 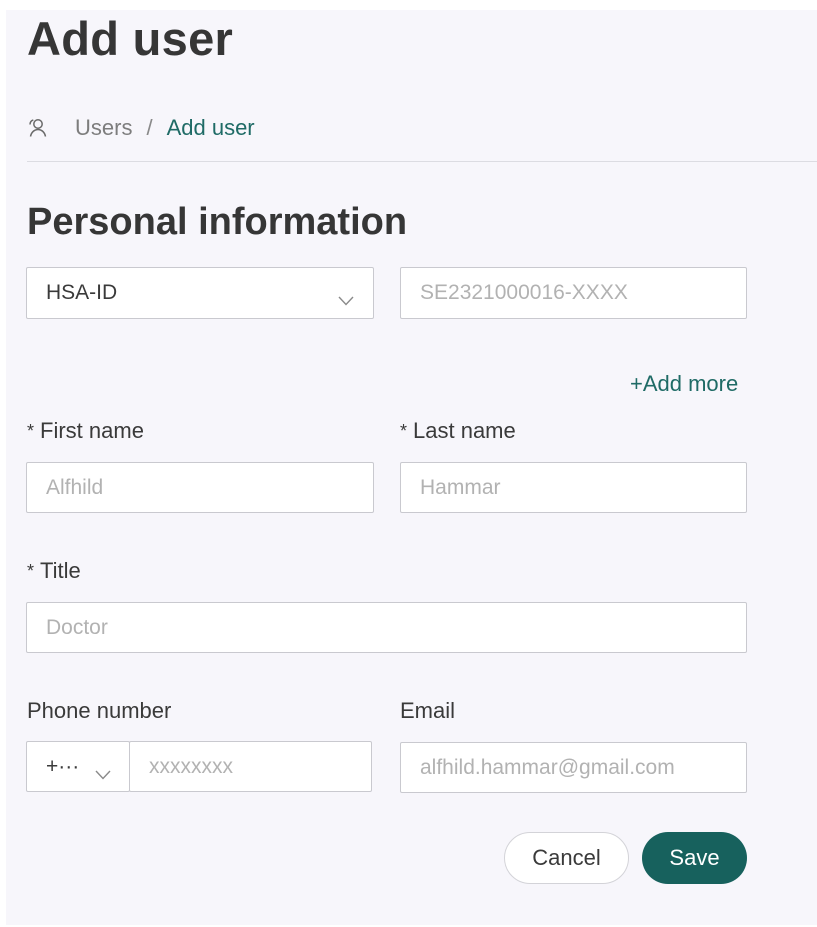 What do you see at coordinates (694, 858) in the screenshot?
I see `save-button: Save` at bounding box center [694, 858].